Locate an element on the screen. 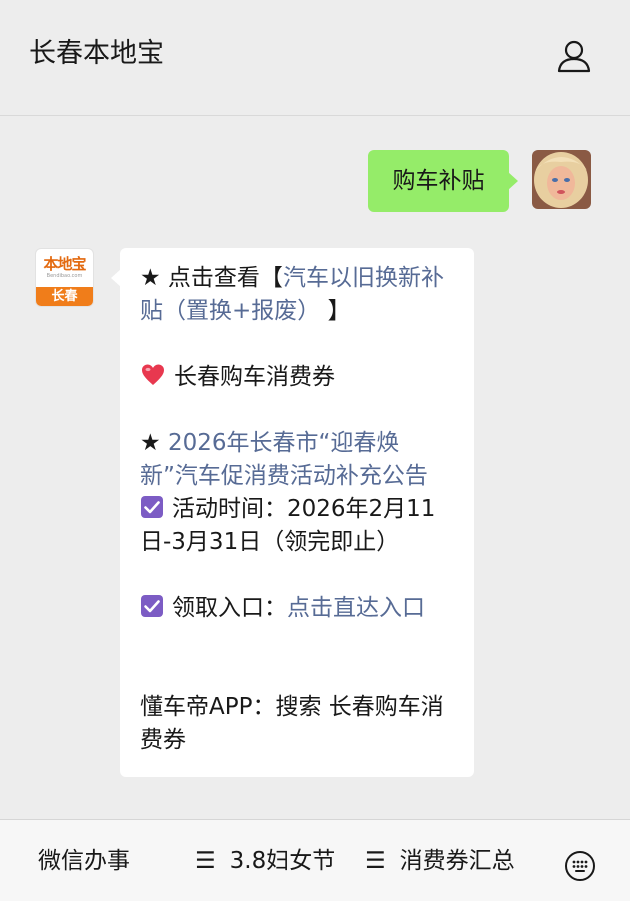 The image size is (630, 901). menu-voucher-summary: ☰ 消费券汇总 is located at coordinates (440, 860).